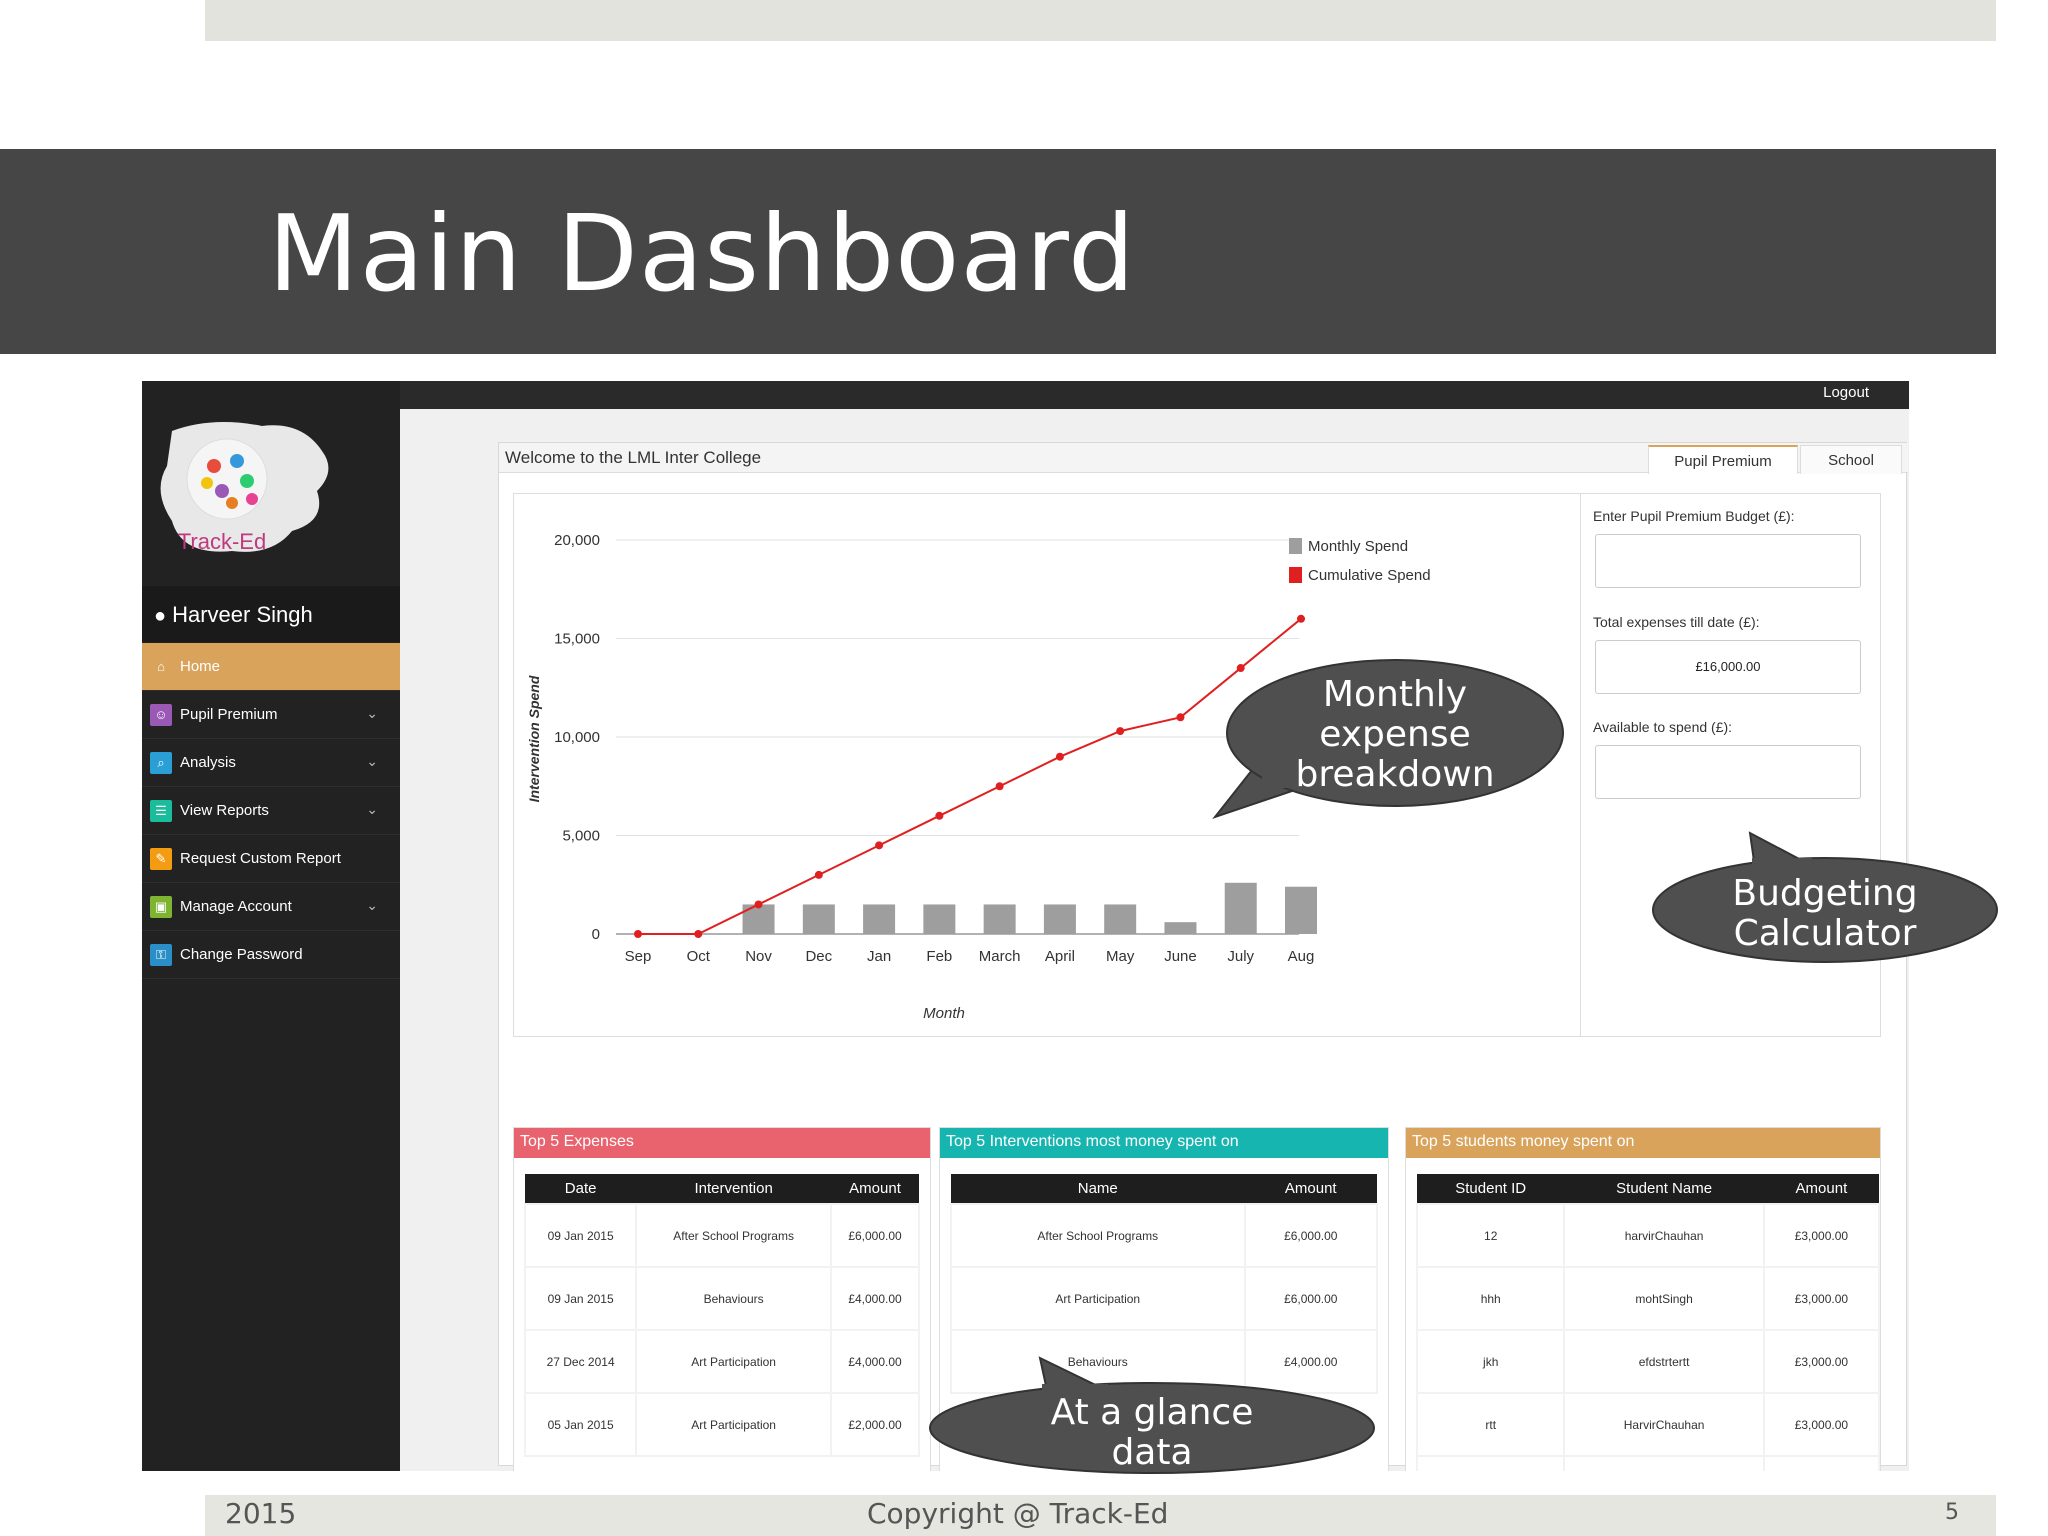  Describe the element at coordinates (1152, 1412) in the screenshot. I see `callout-tables-line-1: At a glance` at that location.